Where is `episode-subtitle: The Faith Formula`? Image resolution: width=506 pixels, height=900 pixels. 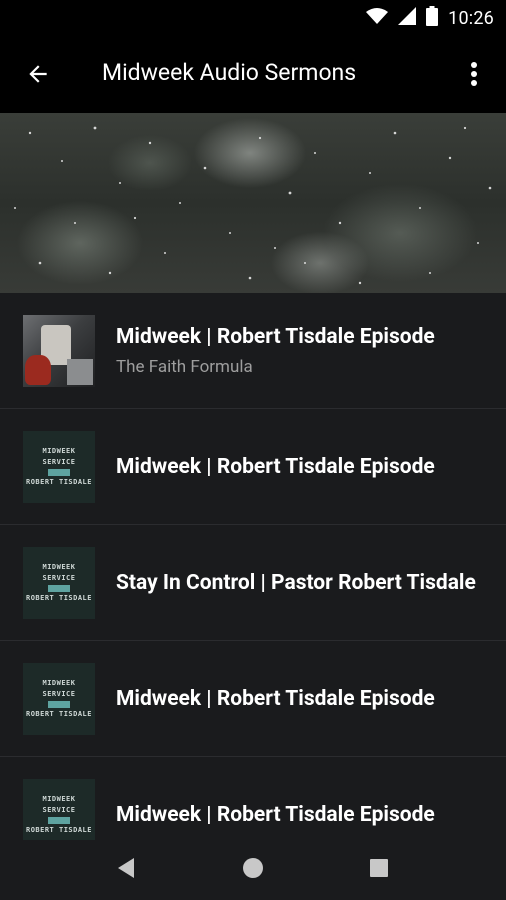
episode-subtitle: The Faith Formula is located at coordinates (184, 367).